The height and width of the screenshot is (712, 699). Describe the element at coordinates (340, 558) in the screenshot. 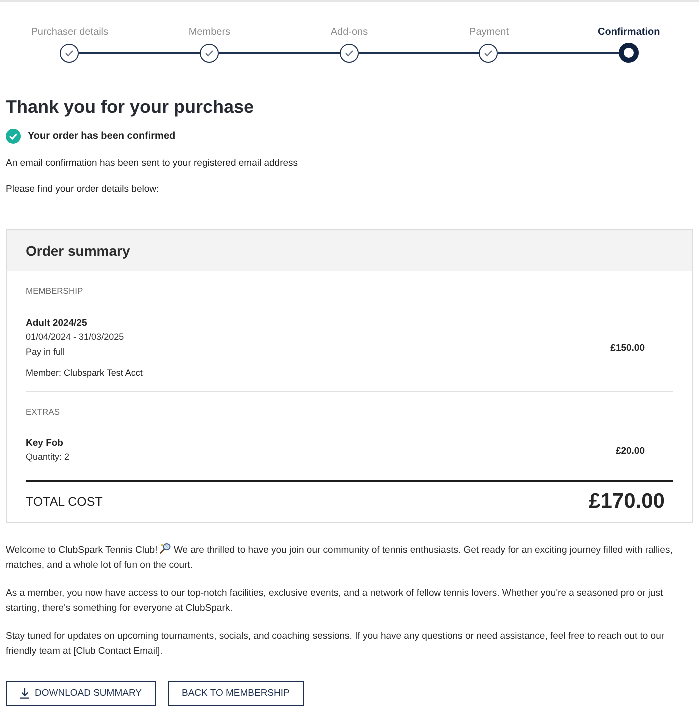

I see `welcome-paragraph: Welcome to ClubSpark Tennis Club! We are thrilled to have you join our community of tennis enthusiasts. Get ready for an exciting journey filled with rallies, matches, and a whole lot of fun on the court.` at that location.